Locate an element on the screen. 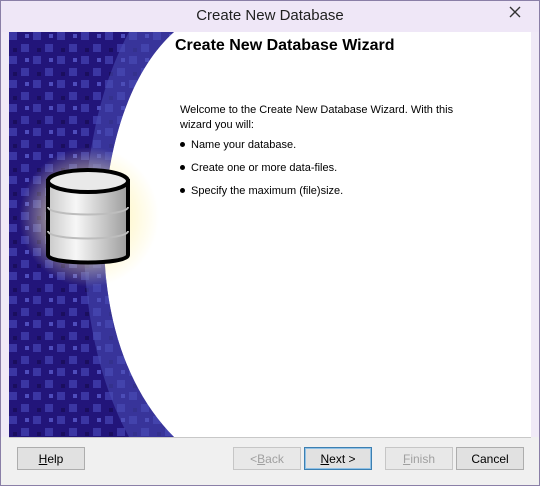 Image resolution: width=540 pixels, height=486 pixels. title-bar: Create New Database is located at coordinates (270, 16).